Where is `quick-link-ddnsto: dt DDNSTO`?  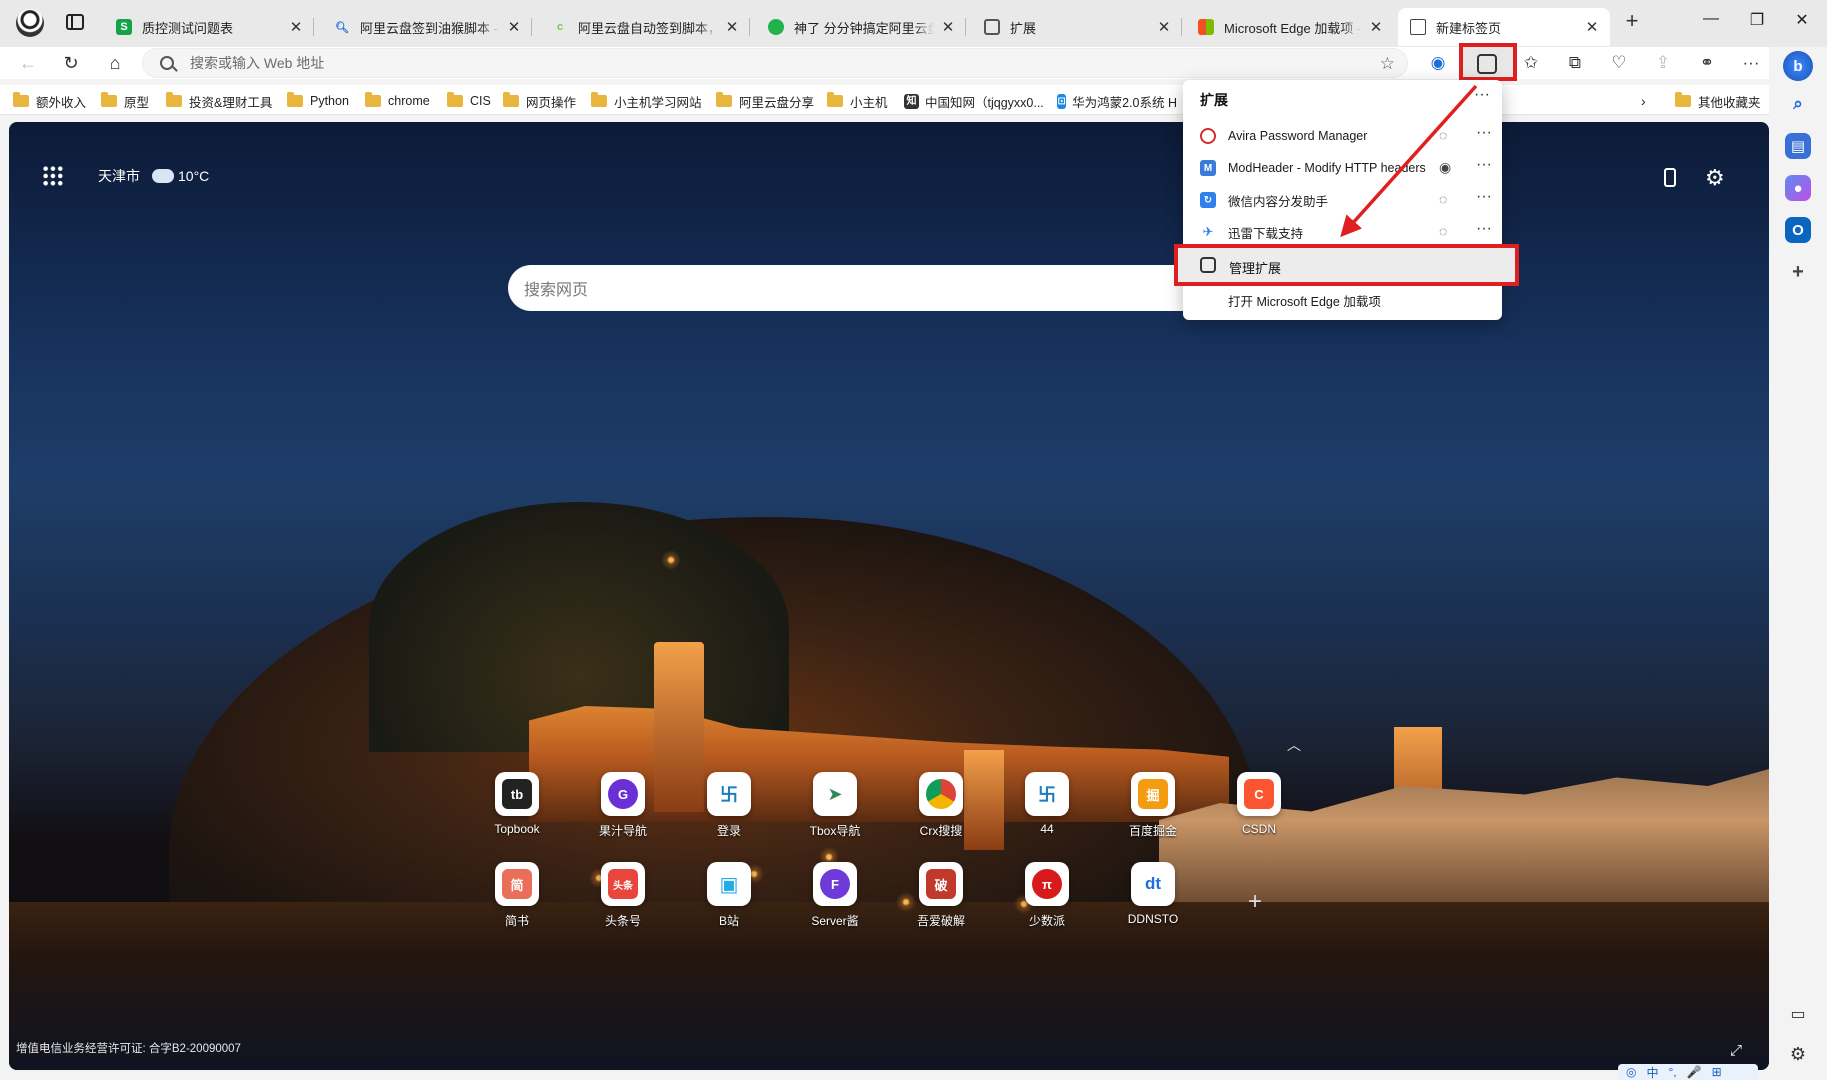
quick-link-ddnsto: dt DDNSTO is located at coordinates (1153, 894).